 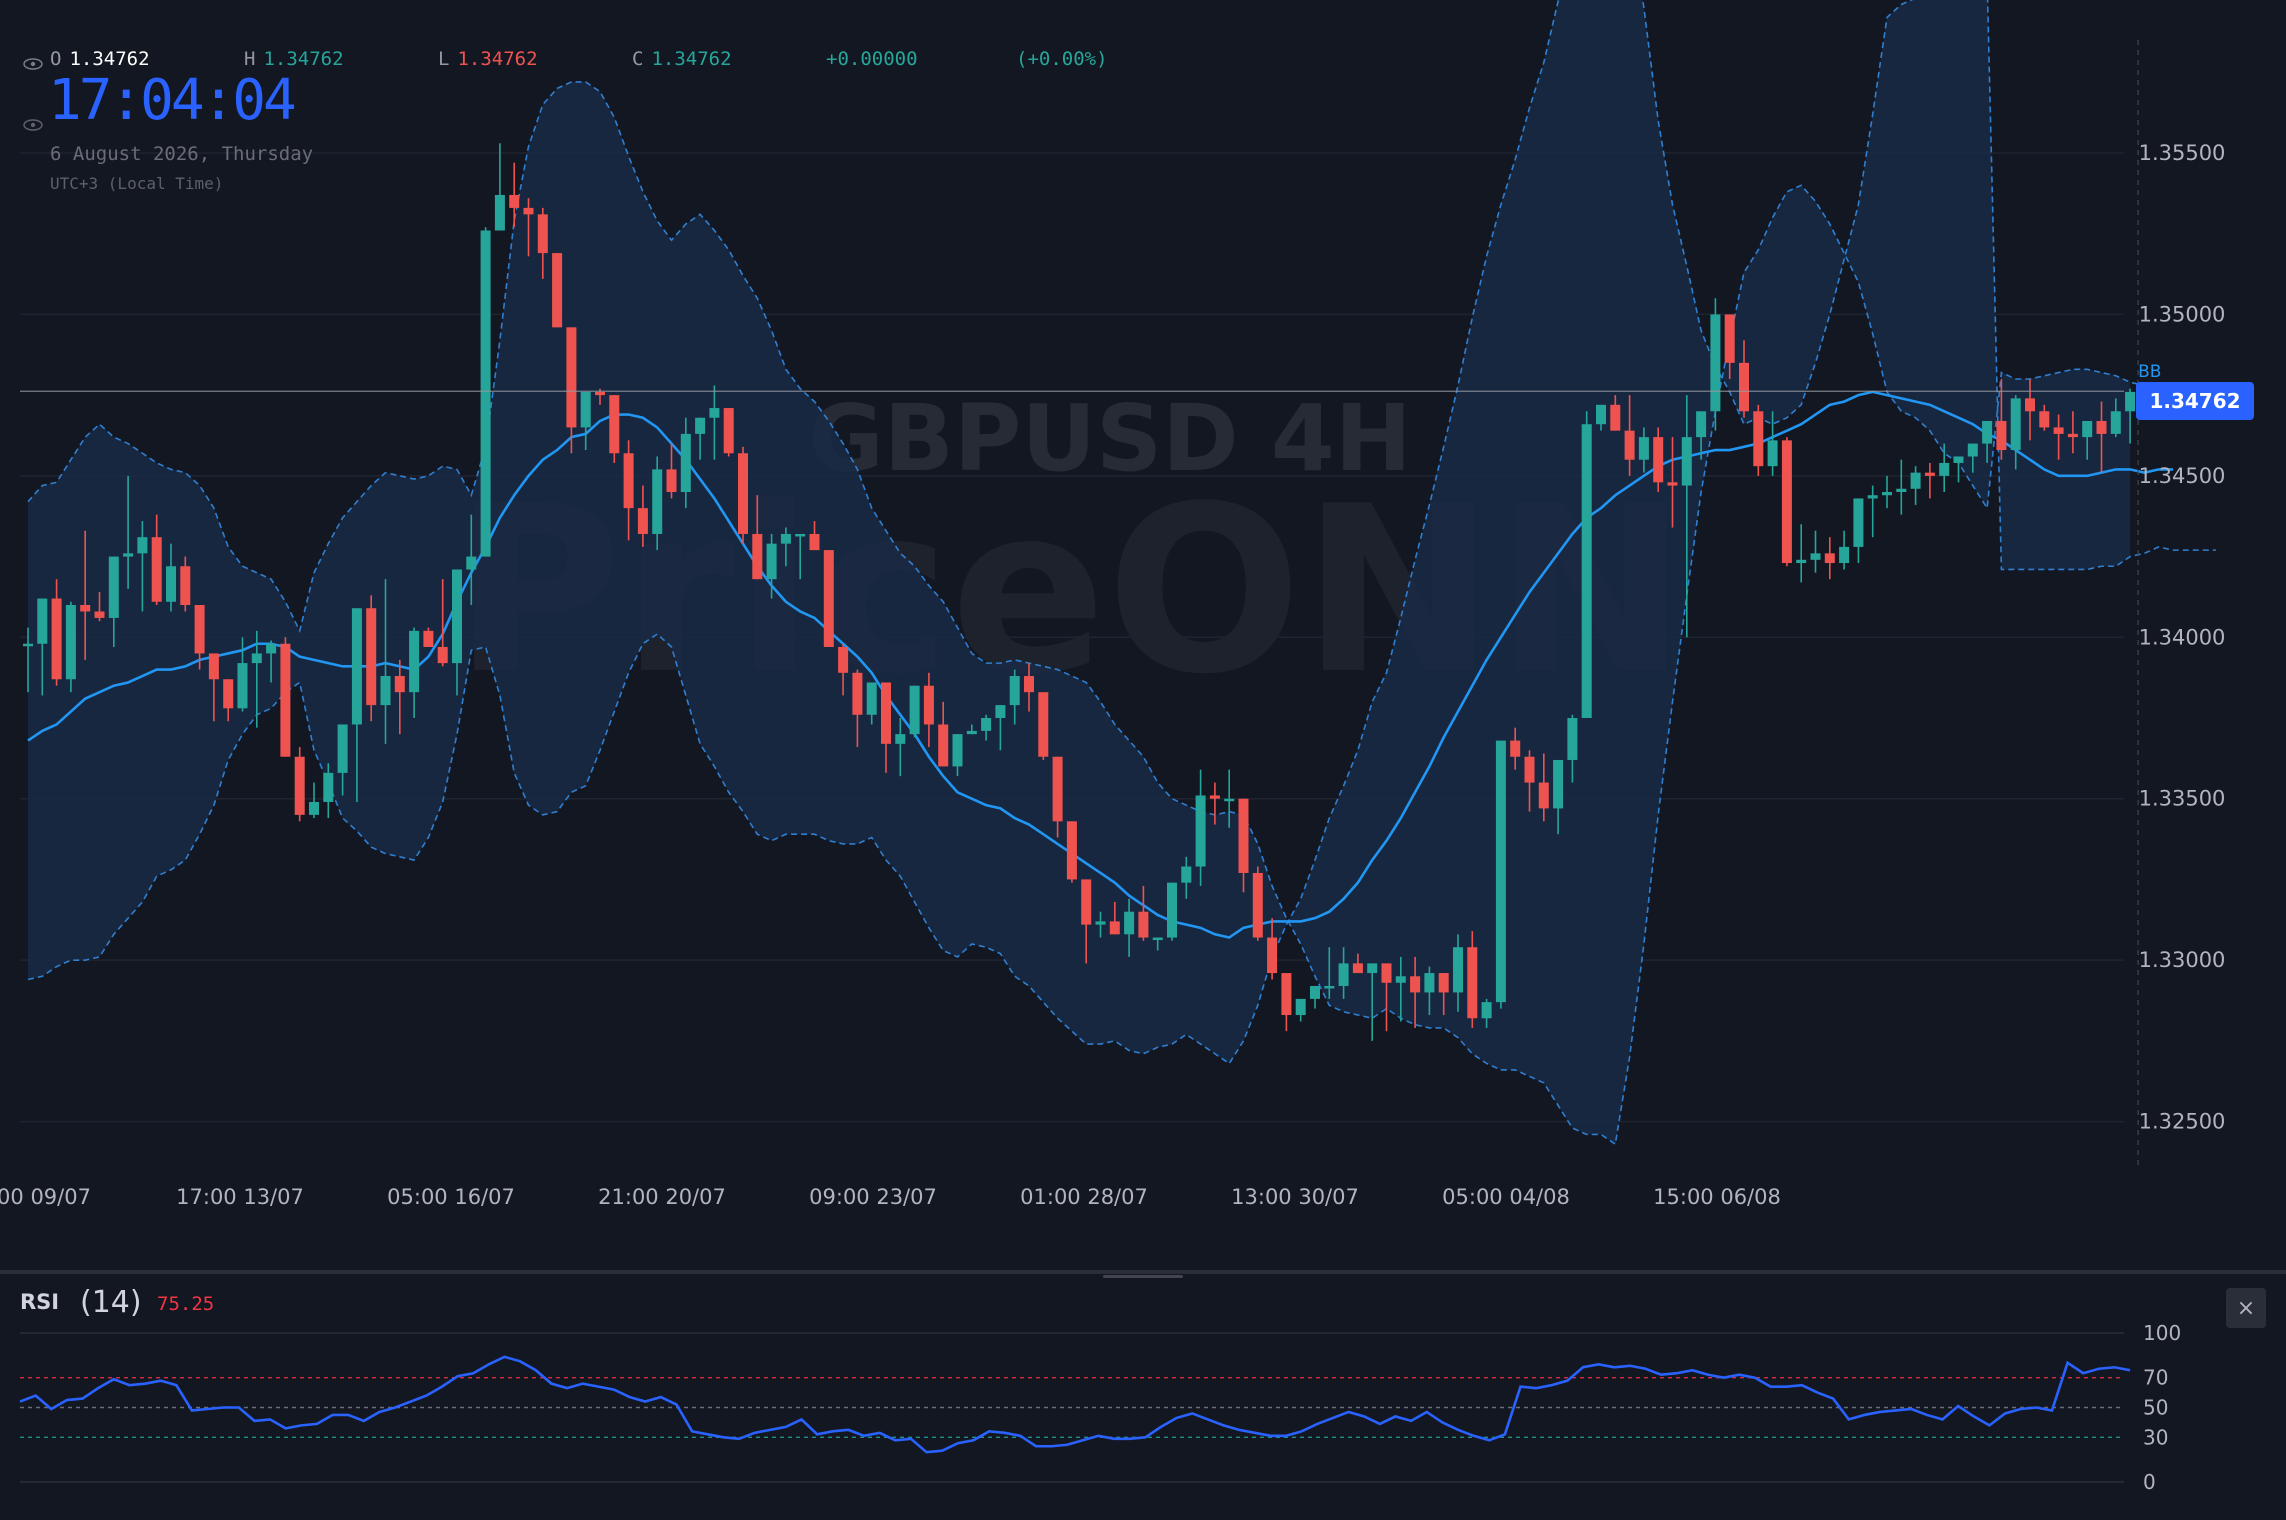 What do you see at coordinates (1717, 1197) in the screenshot?
I see `time-tick-label: 15:00 06/08` at bounding box center [1717, 1197].